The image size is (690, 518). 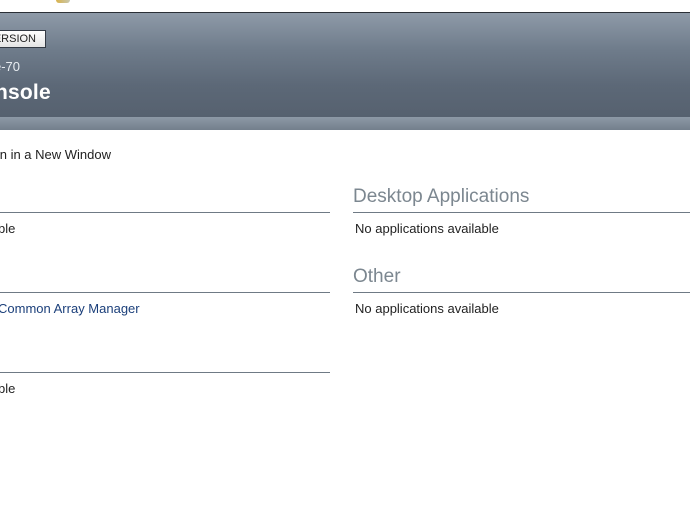 I want to click on open-in-new-window-option: tion in a New Window, so click(x=55, y=154).